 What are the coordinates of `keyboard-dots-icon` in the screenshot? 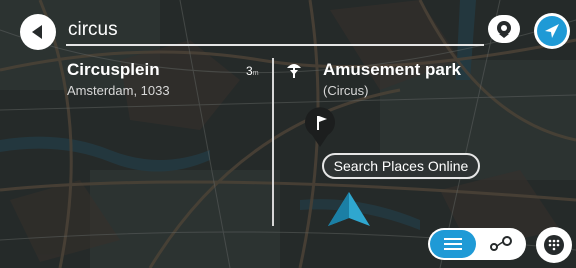 It's located at (554, 245).